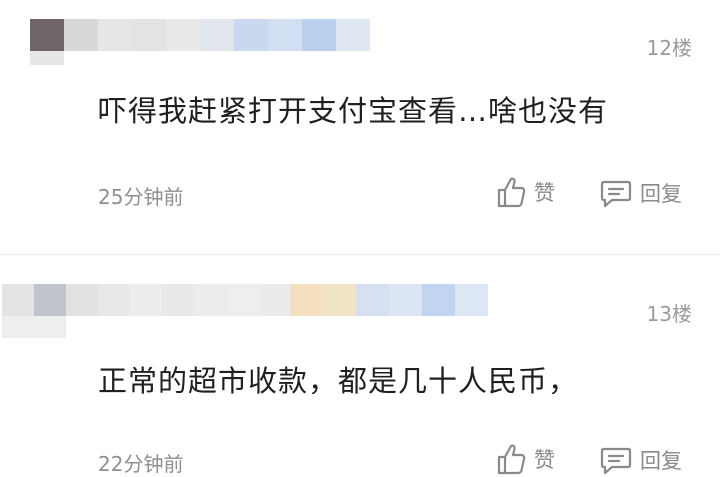 The image size is (720, 477). Describe the element at coordinates (141, 464) in the screenshot. I see `comment-time: 22分钟前` at that location.